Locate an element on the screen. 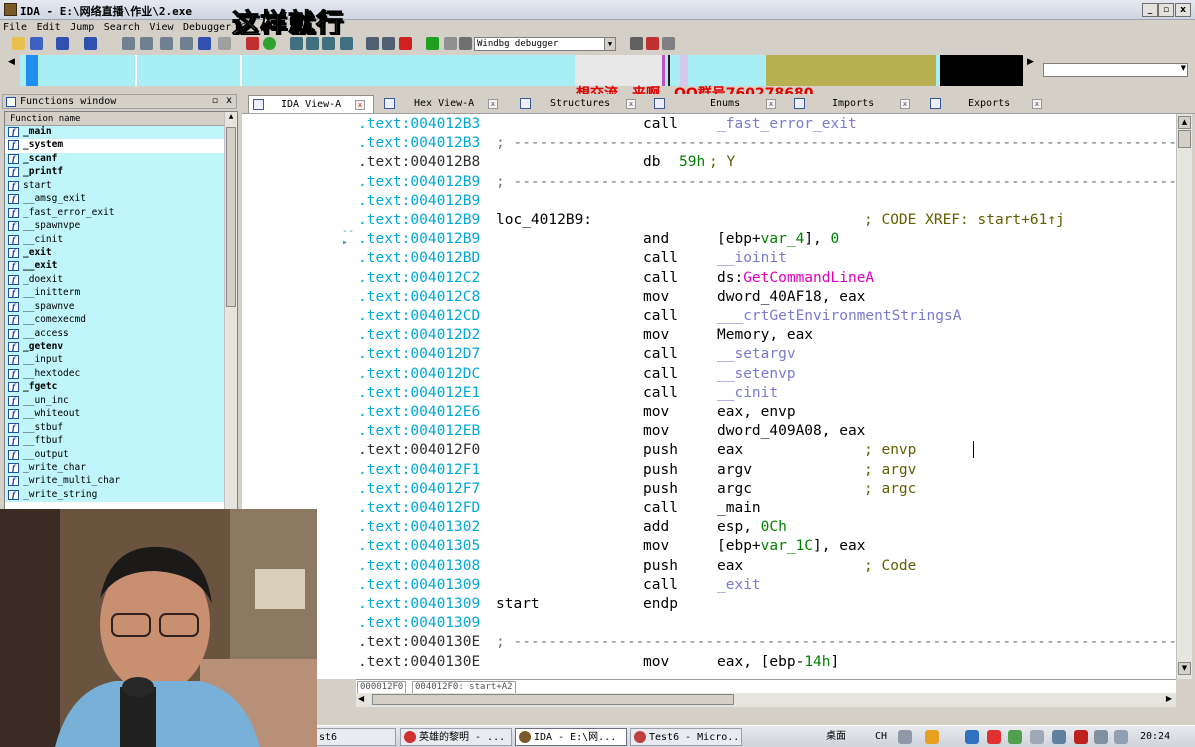 This screenshot has height=747, width=1195. menu-file: File is located at coordinates (15, 27).